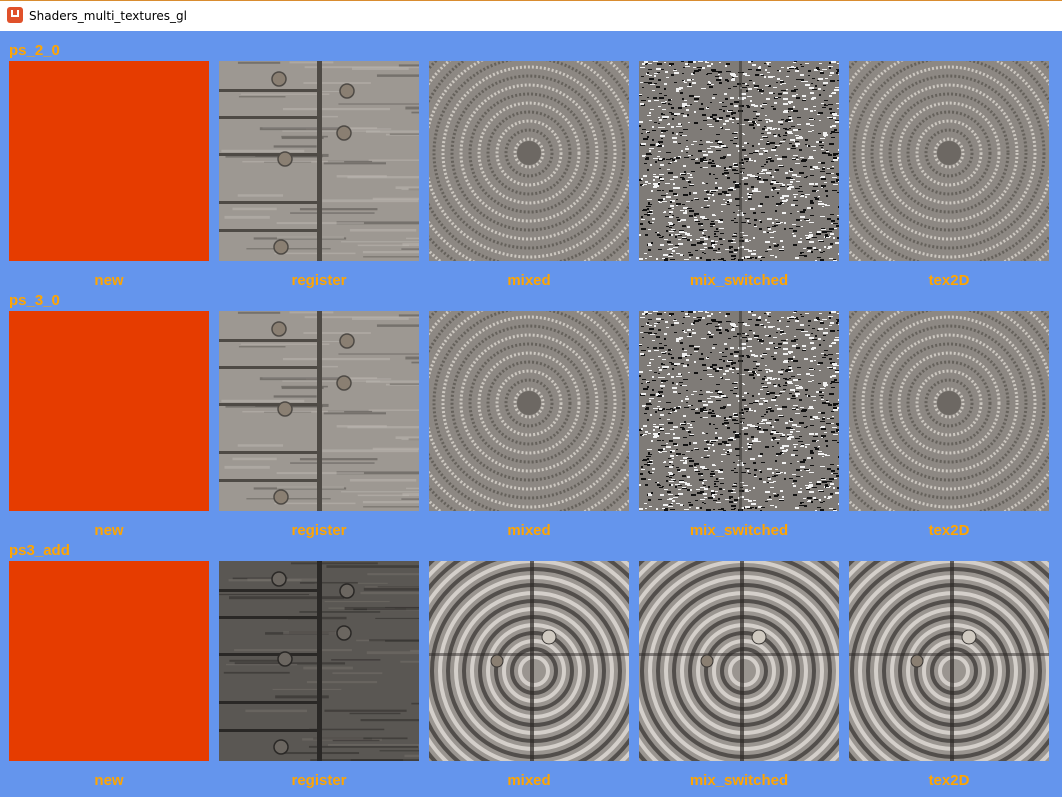 The image size is (1062, 797). Describe the element at coordinates (531, 15) in the screenshot. I see `title-bar: Shaders_multi_textures_gl` at that location.